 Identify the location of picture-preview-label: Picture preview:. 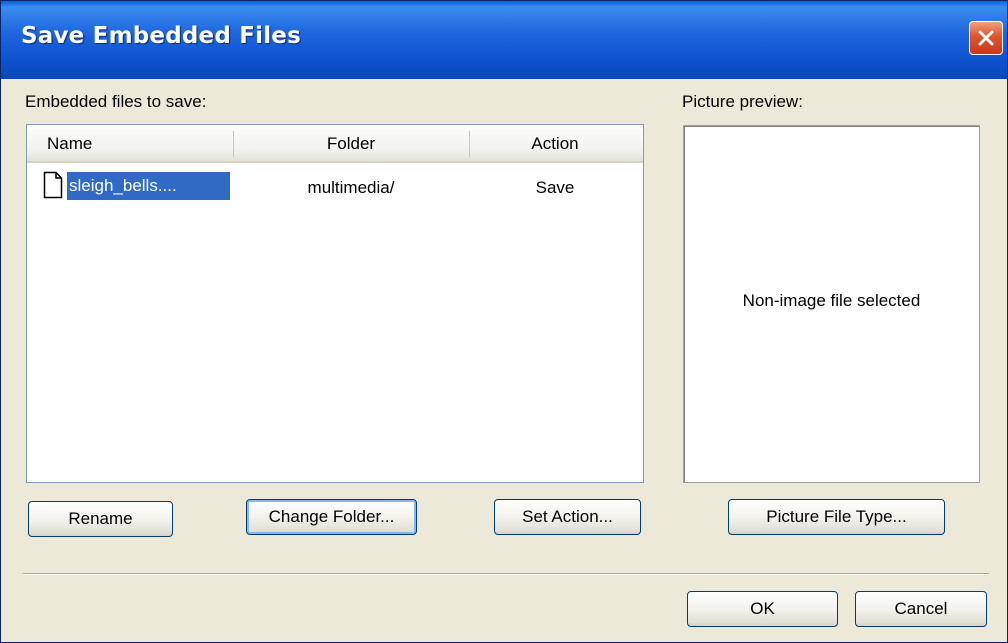
(742, 101).